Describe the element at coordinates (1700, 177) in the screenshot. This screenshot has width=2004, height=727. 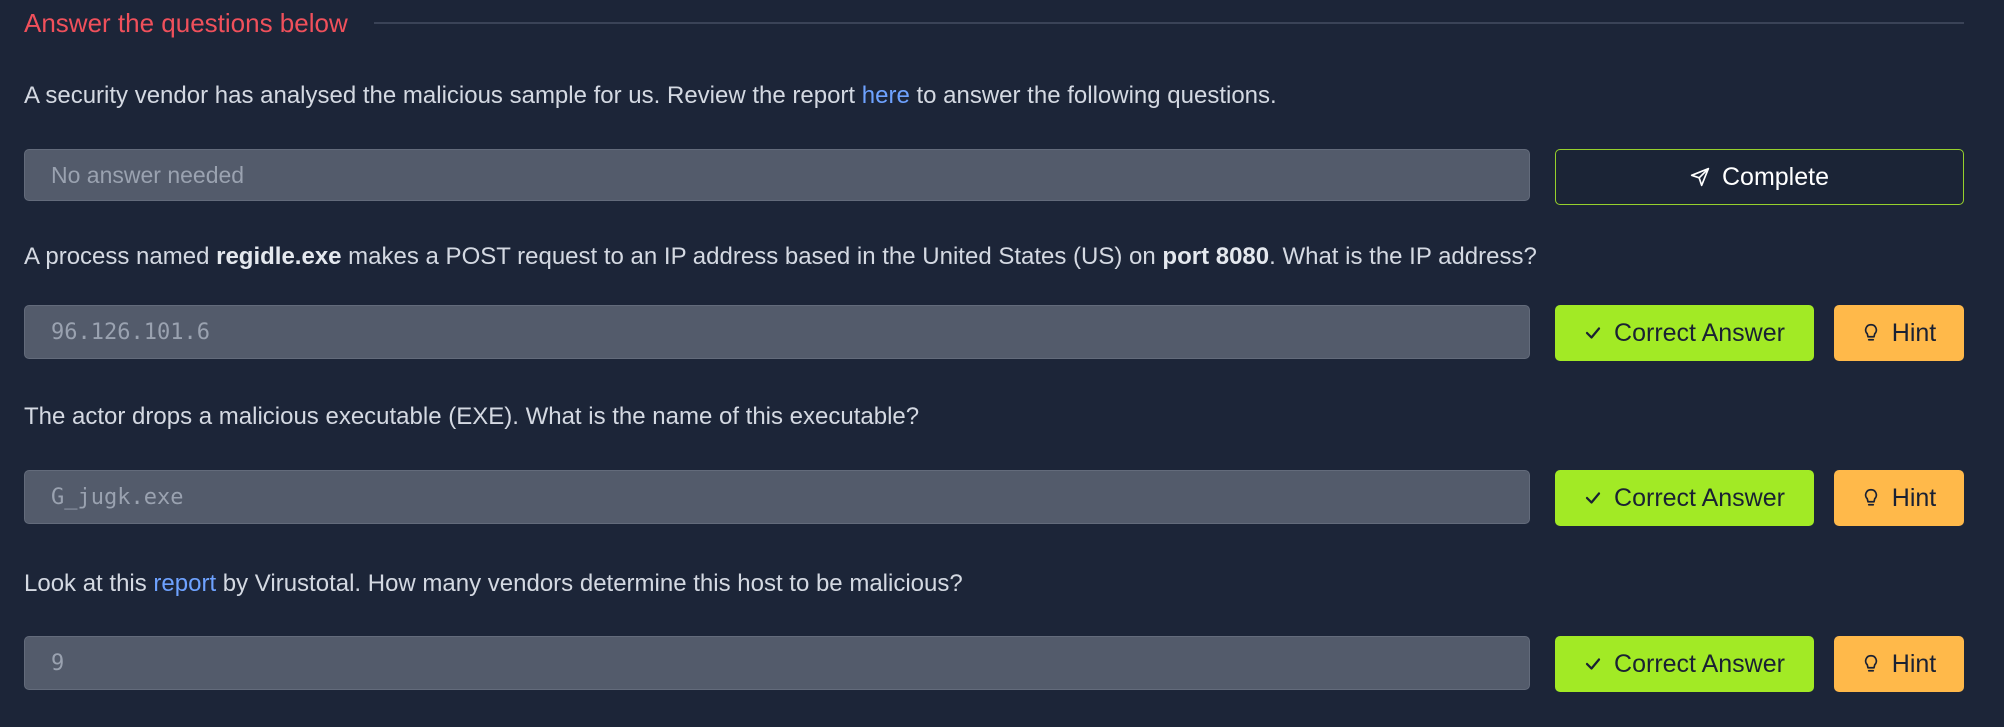
I see `send-icon` at that location.